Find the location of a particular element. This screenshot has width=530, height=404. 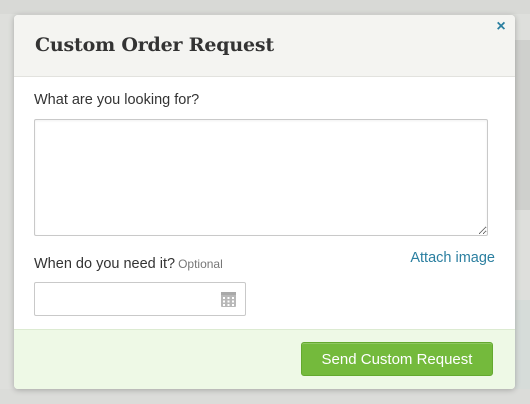

background-side-panel is located at coordinates (522, 125).